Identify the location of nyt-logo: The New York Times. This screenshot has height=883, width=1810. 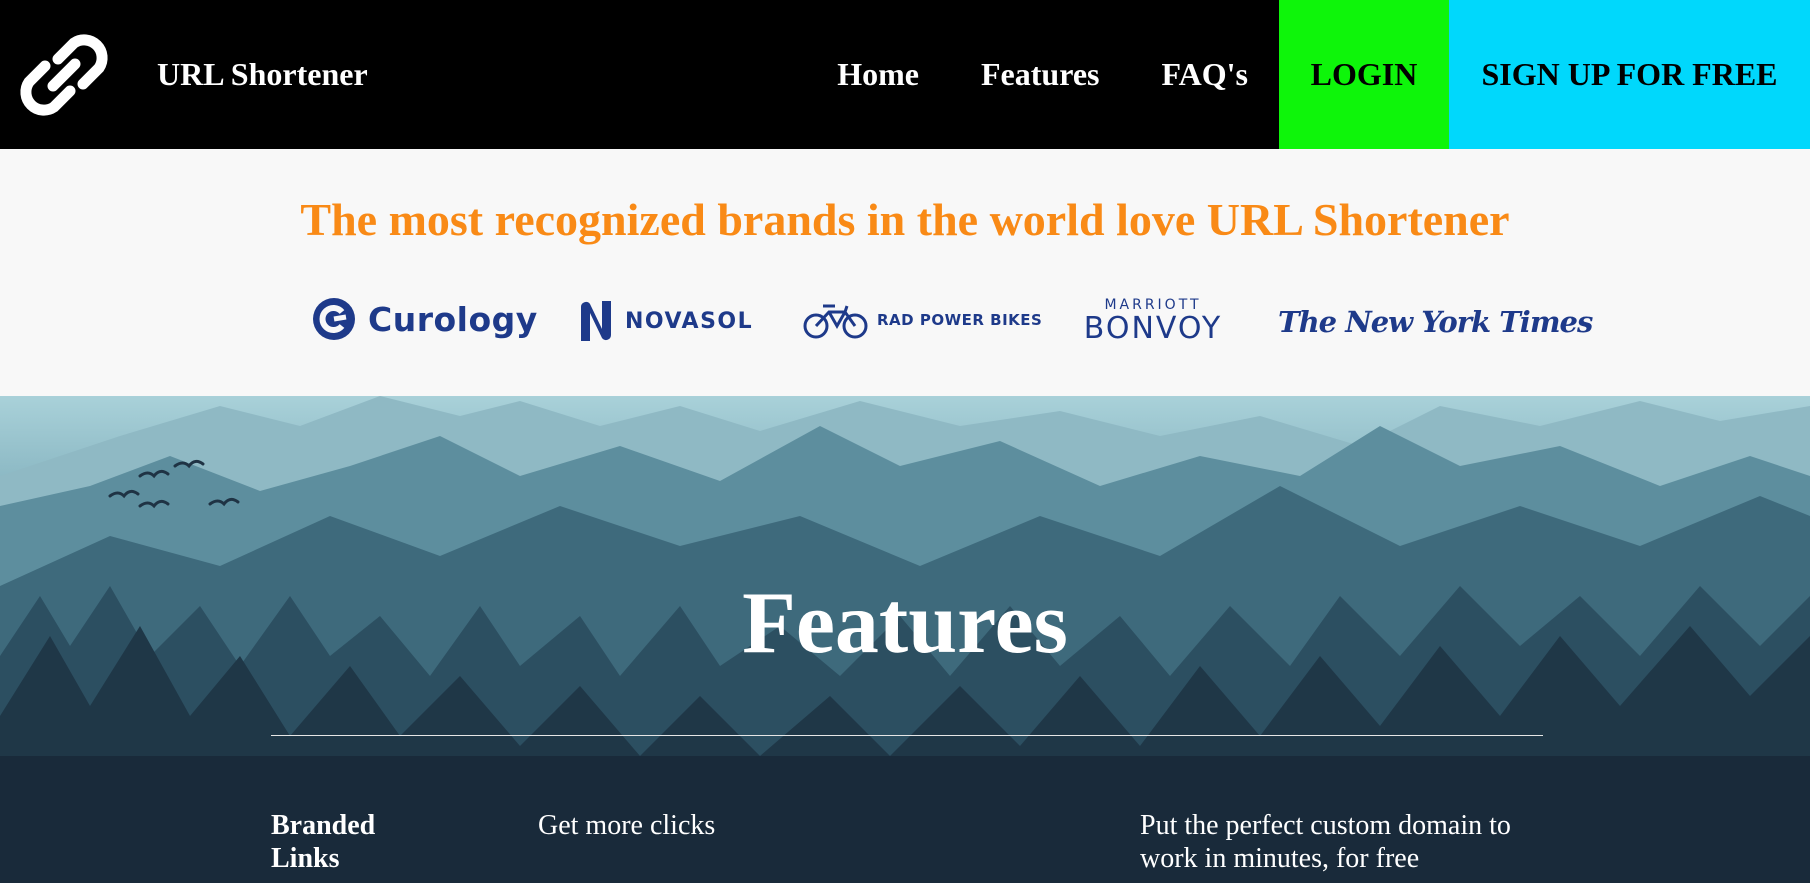
(1435, 322).